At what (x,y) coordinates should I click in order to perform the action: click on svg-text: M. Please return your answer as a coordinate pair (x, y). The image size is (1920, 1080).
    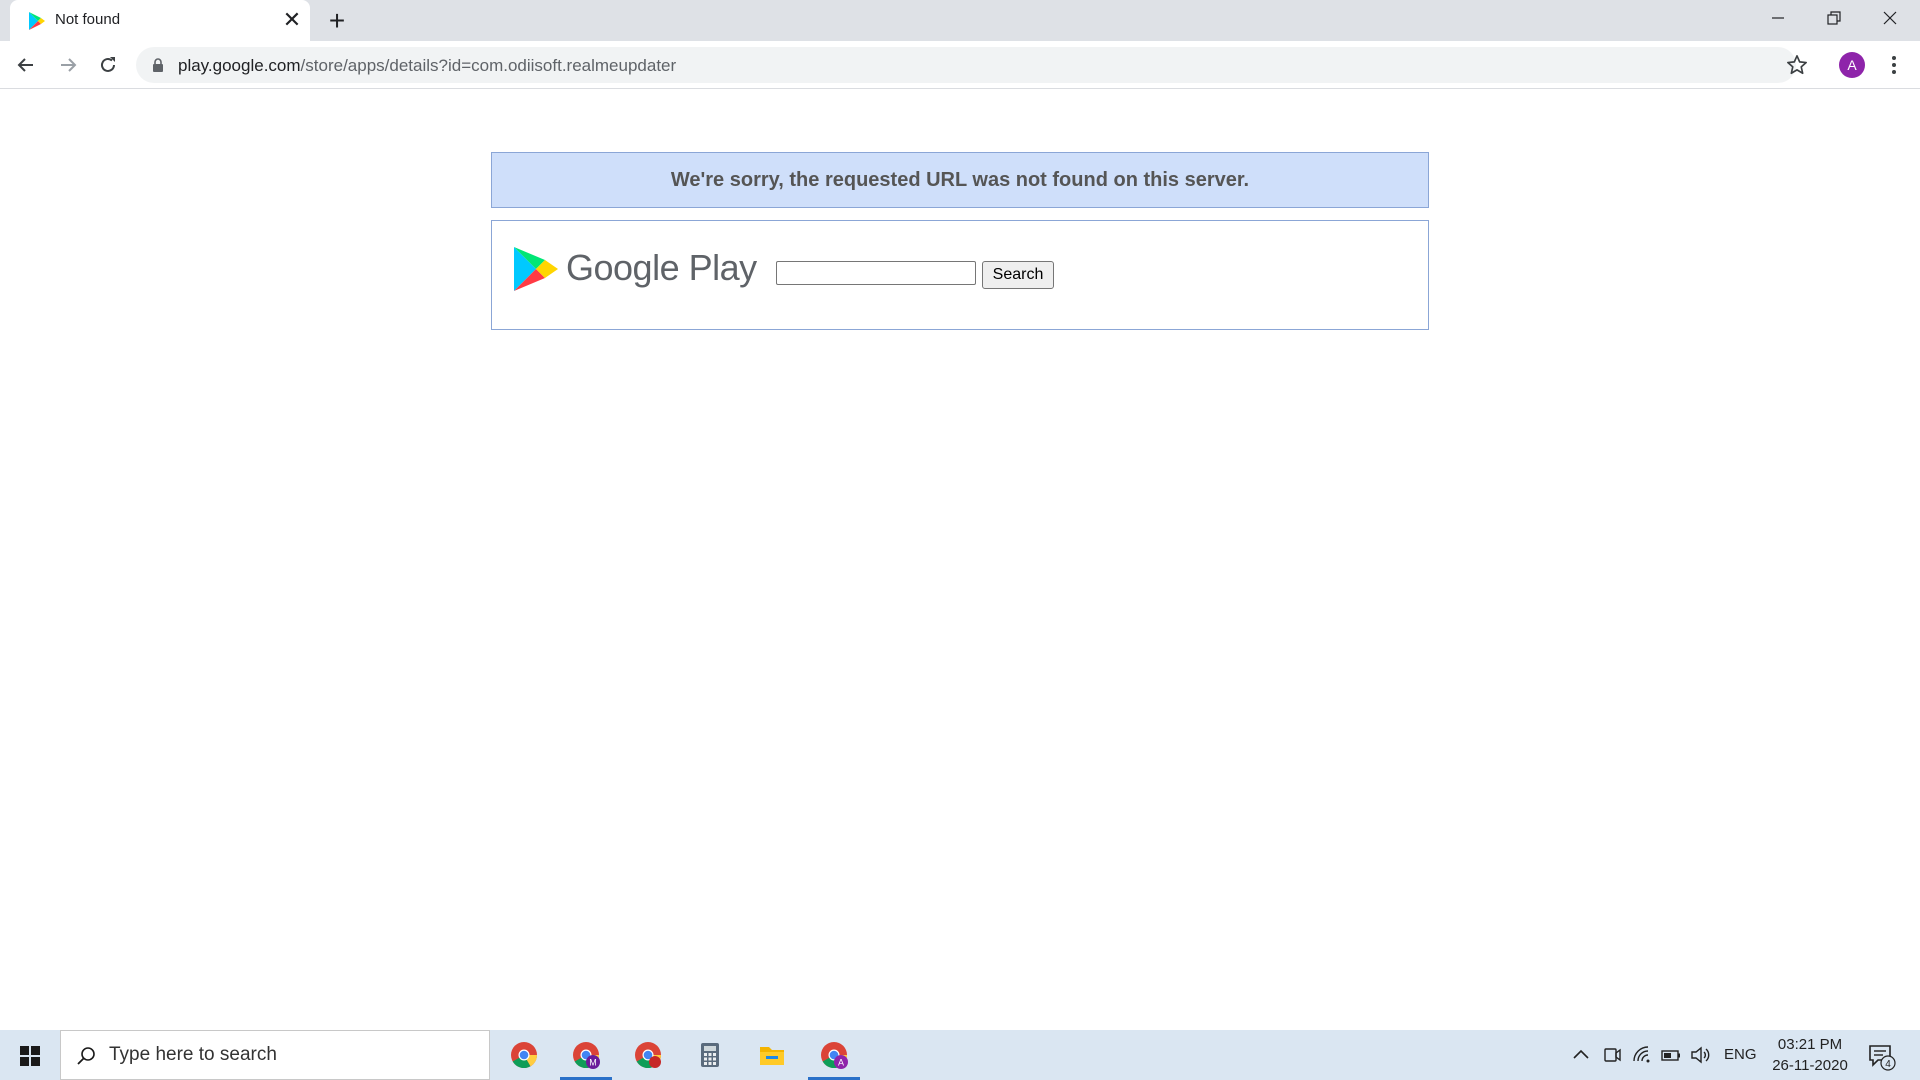
    Looking at the image, I should click on (593, 1063).